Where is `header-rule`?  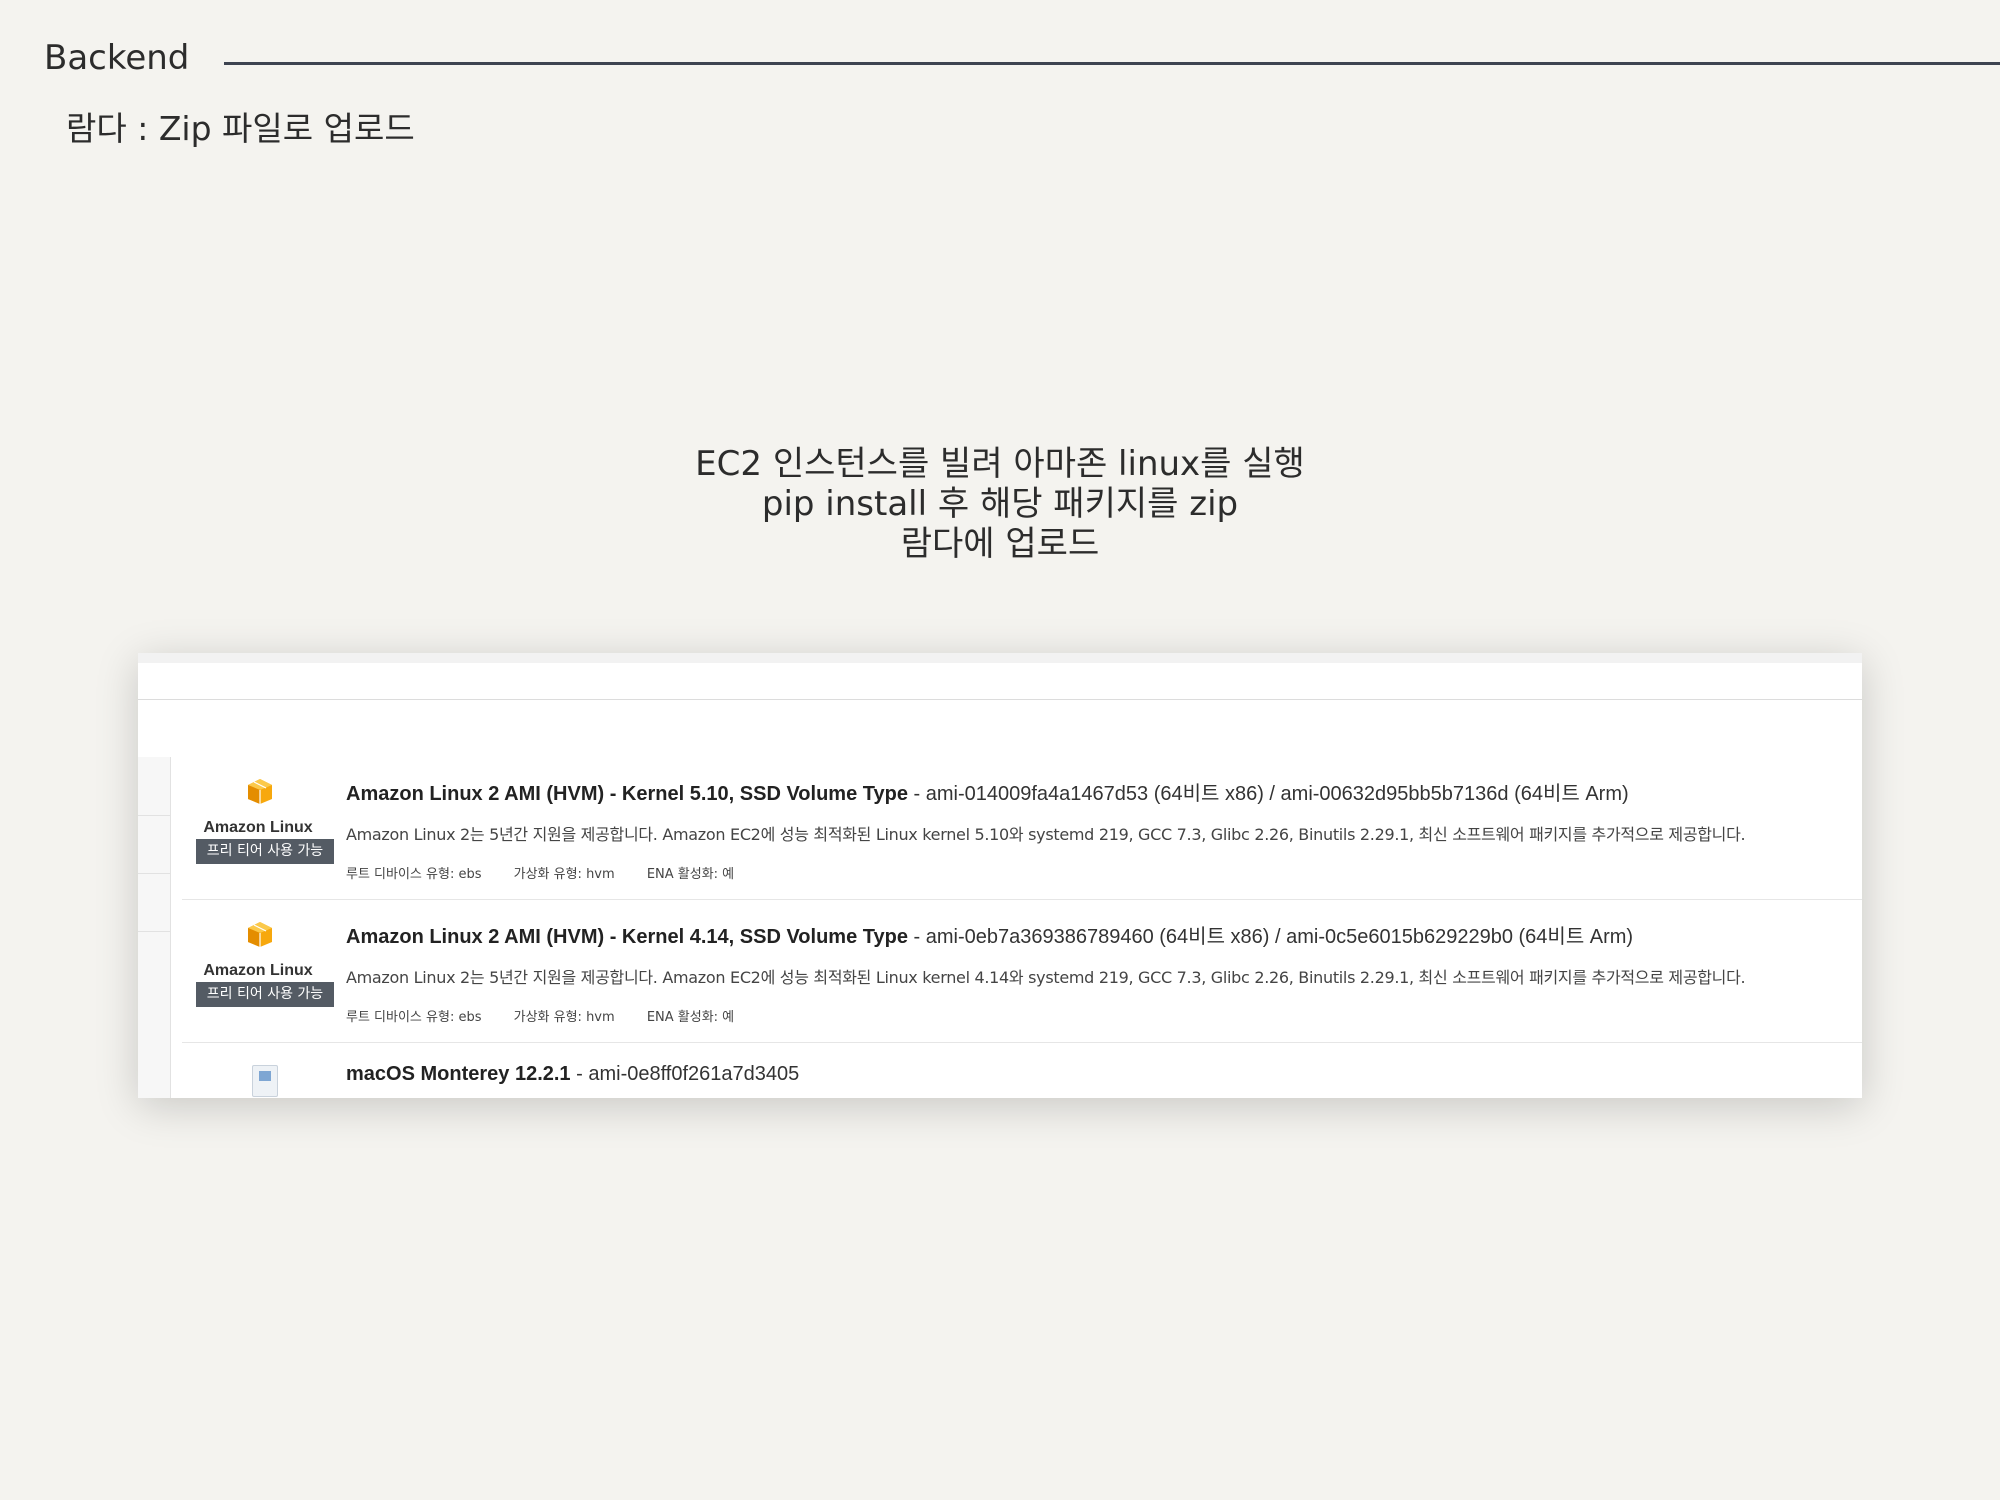
header-rule is located at coordinates (1112, 63).